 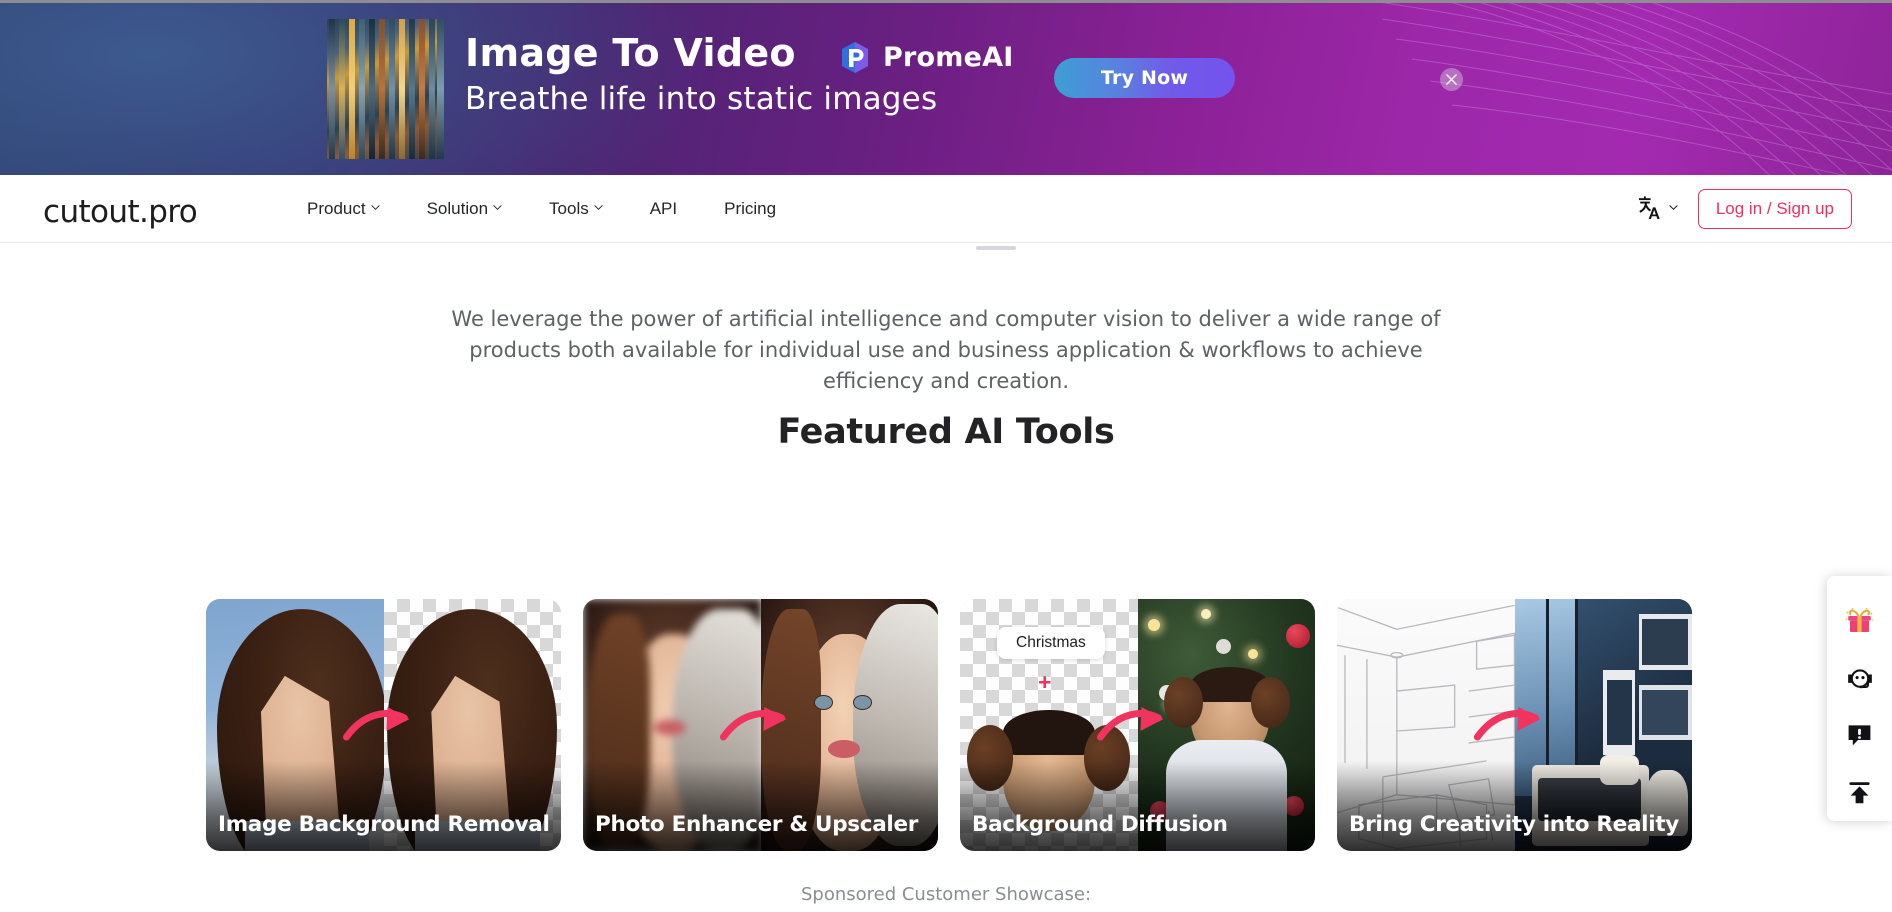 What do you see at coordinates (1144, 78) in the screenshot?
I see `try-now-button: Try Now` at bounding box center [1144, 78].